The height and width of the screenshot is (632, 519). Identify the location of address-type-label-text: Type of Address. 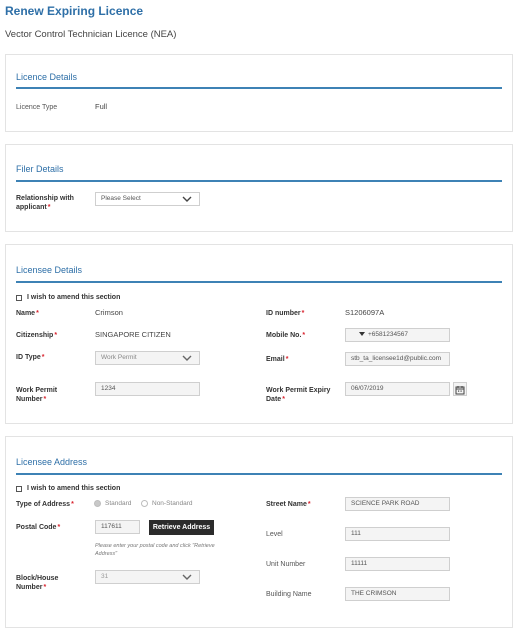
(43, 504).